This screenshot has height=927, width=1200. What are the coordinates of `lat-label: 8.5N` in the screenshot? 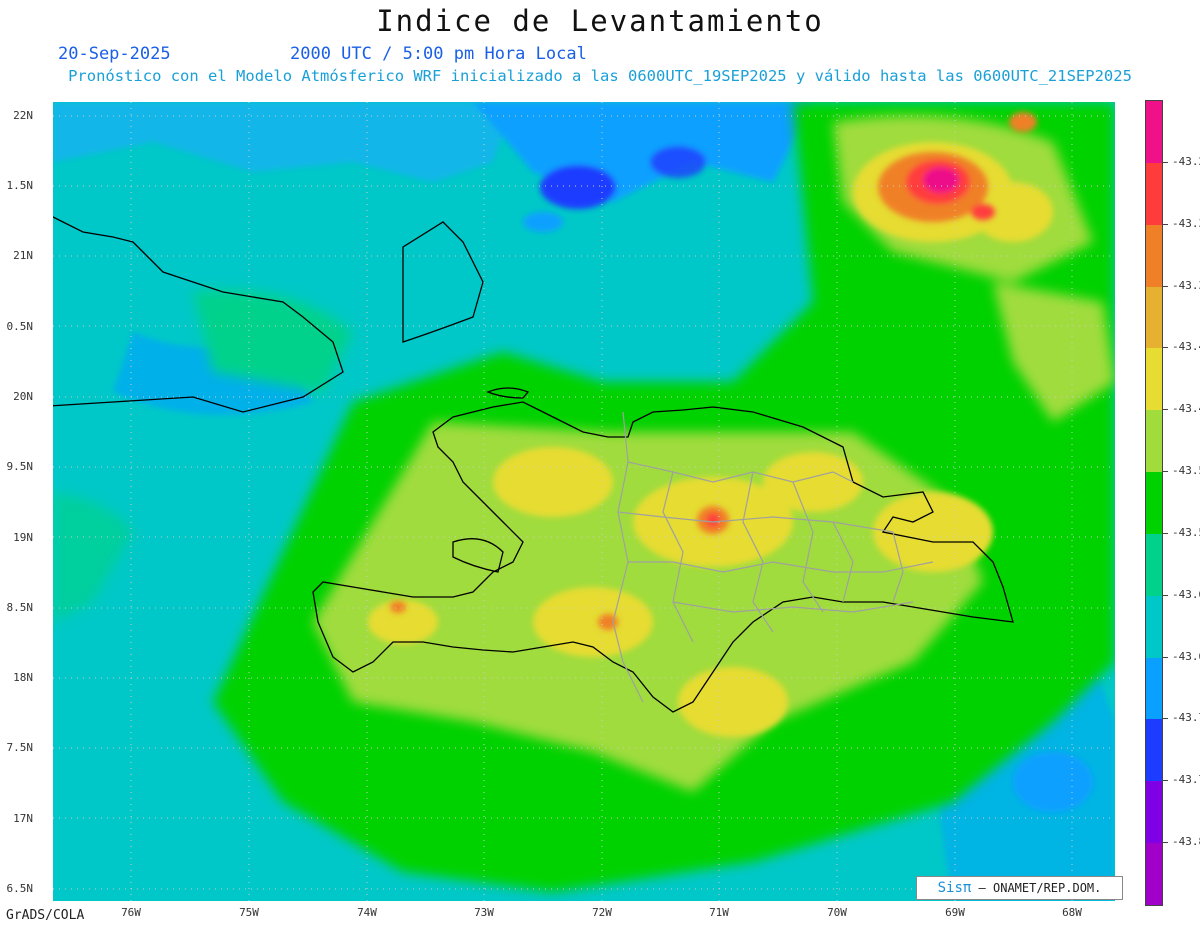 It's located at (20, 607).